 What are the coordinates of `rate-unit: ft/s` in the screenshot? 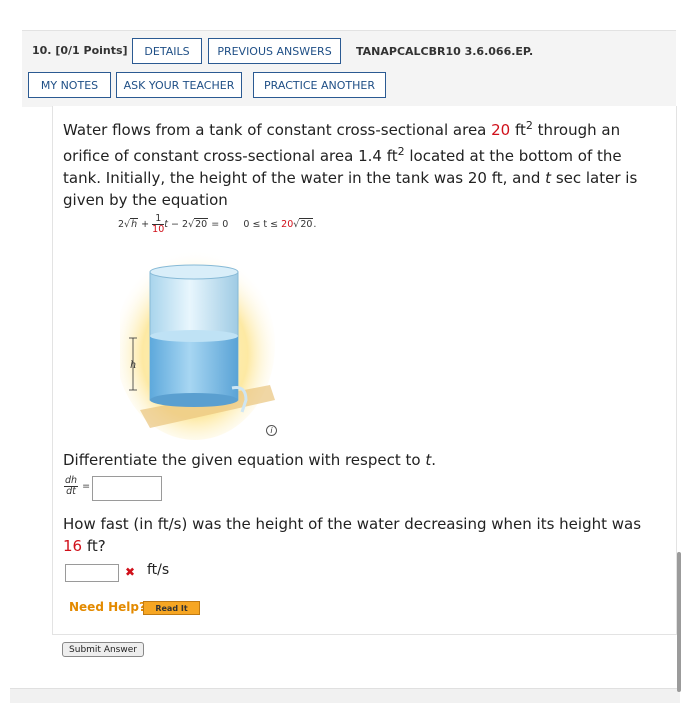 It's located at (158, 570).